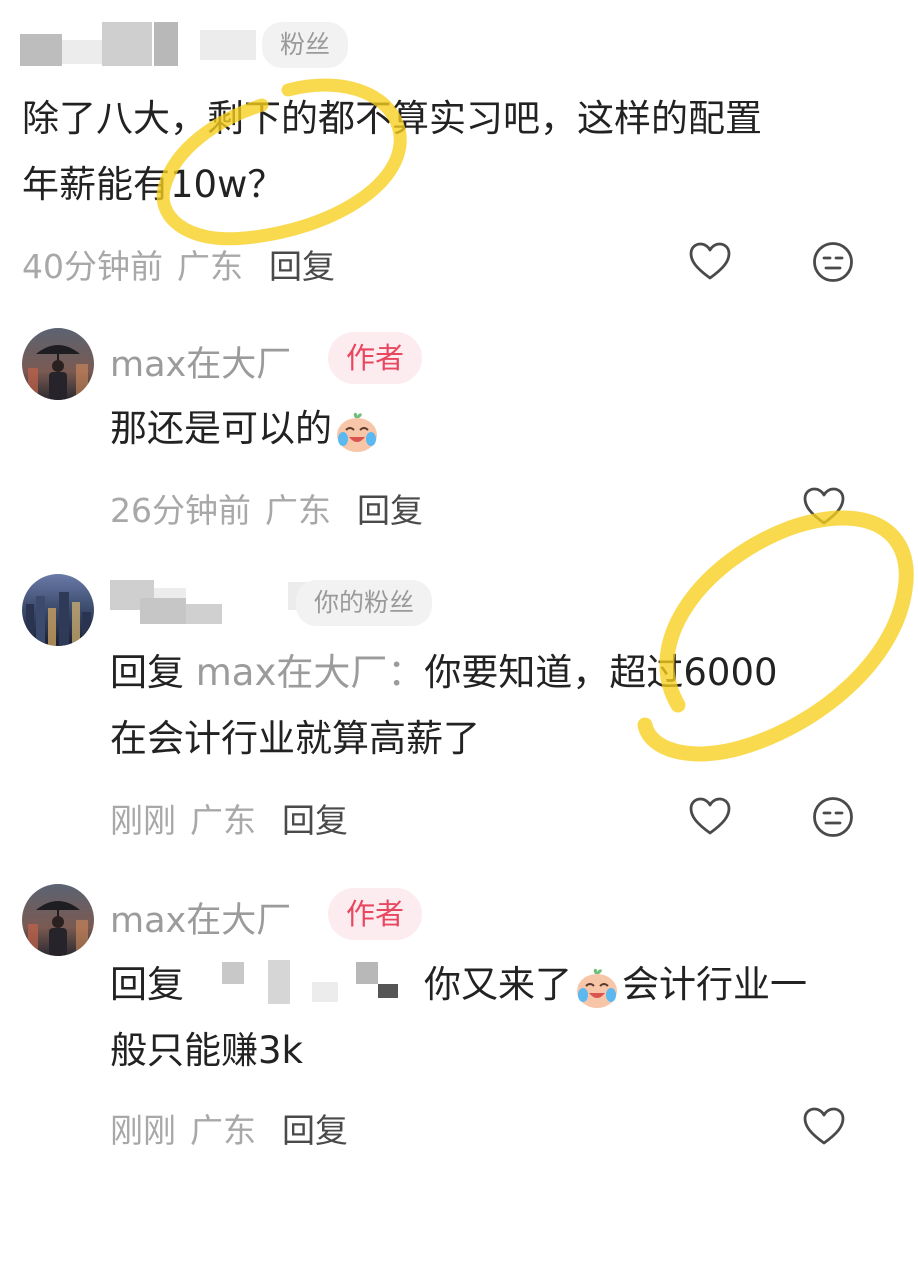 This screenshot has width=918, height=1262. What do you see at coordinates (305, 45) in the screenshot?
I see `fan-tag: 粉丝` at bounding box center [305, 45].